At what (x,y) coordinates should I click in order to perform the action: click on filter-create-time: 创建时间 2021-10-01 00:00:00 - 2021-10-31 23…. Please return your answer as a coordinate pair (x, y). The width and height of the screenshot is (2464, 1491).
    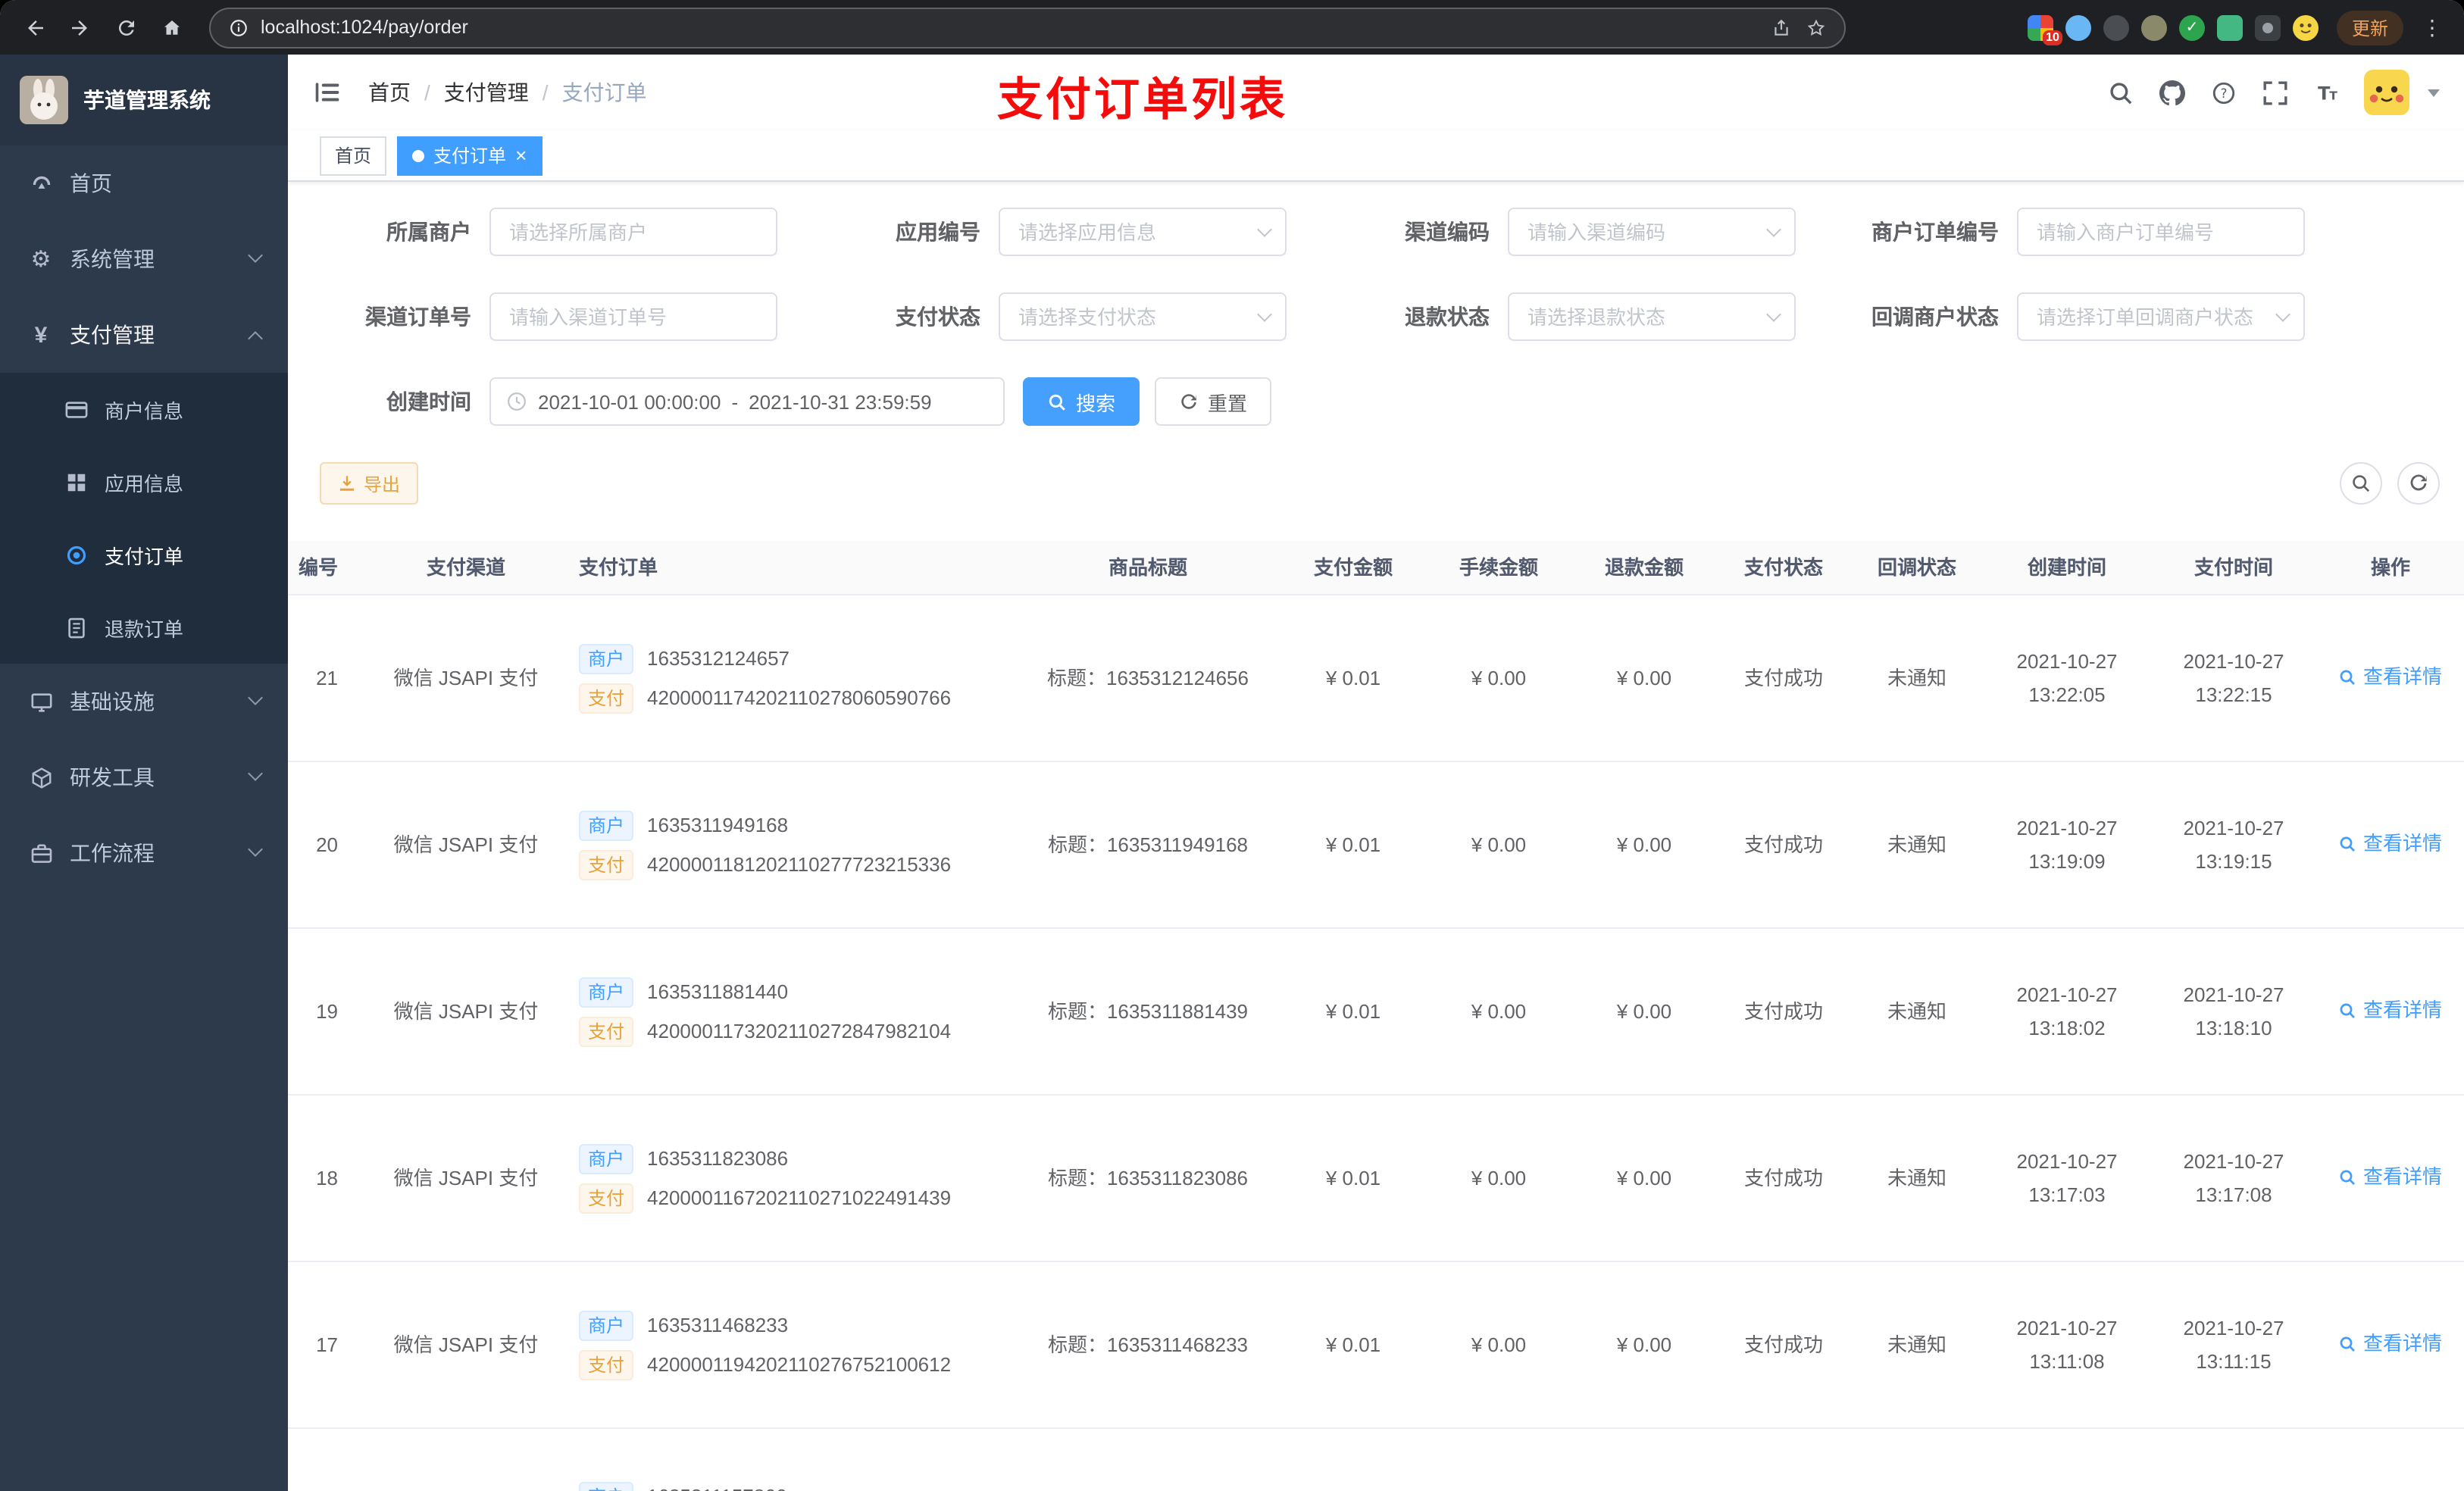
    Looking at the image, I should click on (662, 401).